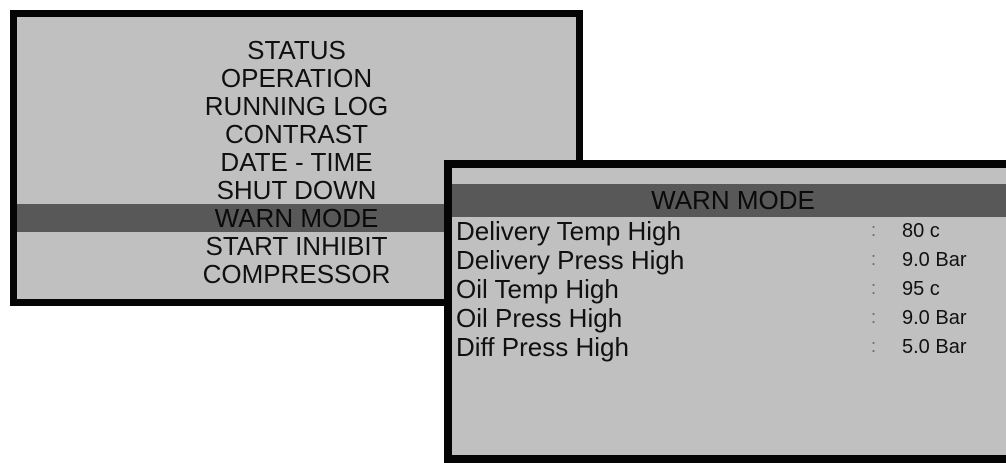  I want to click on warn-mode-title: WARN MODE, so click(729, 200).